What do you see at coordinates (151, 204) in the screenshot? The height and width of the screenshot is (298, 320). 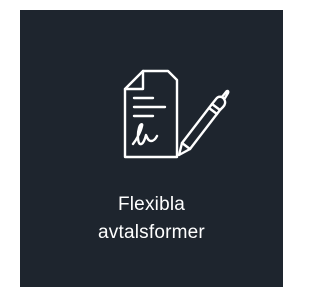 I see `feature-label-line1: Flexibla` at bounding box center [151, 204].